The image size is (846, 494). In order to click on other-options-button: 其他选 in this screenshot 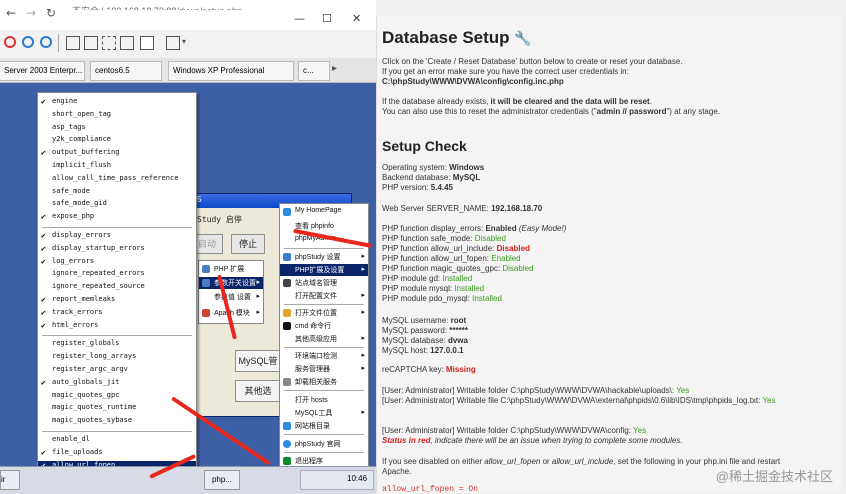, I will do `click(258, 391)`.